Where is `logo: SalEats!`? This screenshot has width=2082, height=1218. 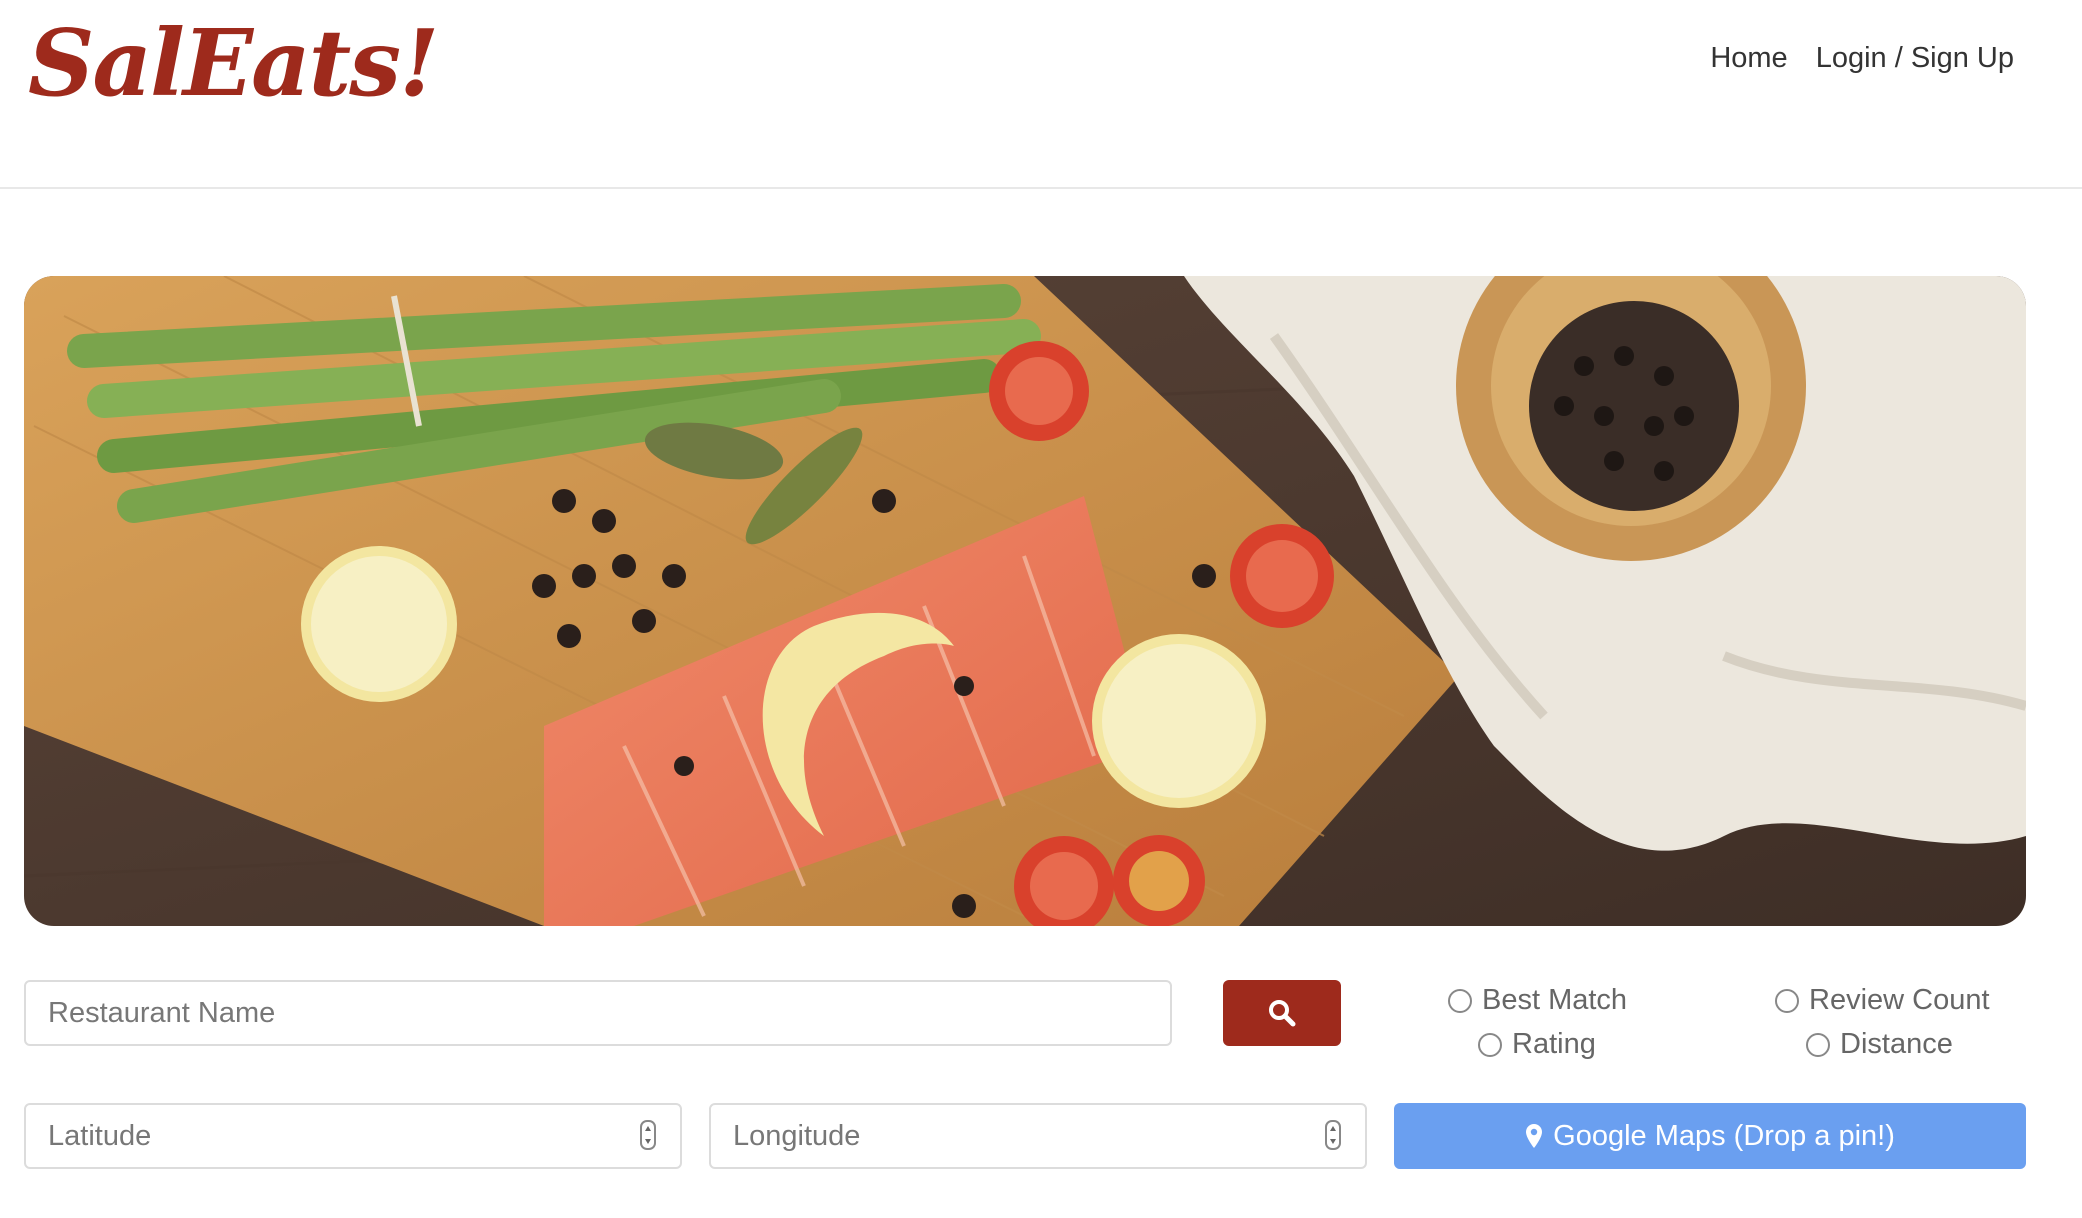
logo: SalEats! is located at coordinates (233, 63).